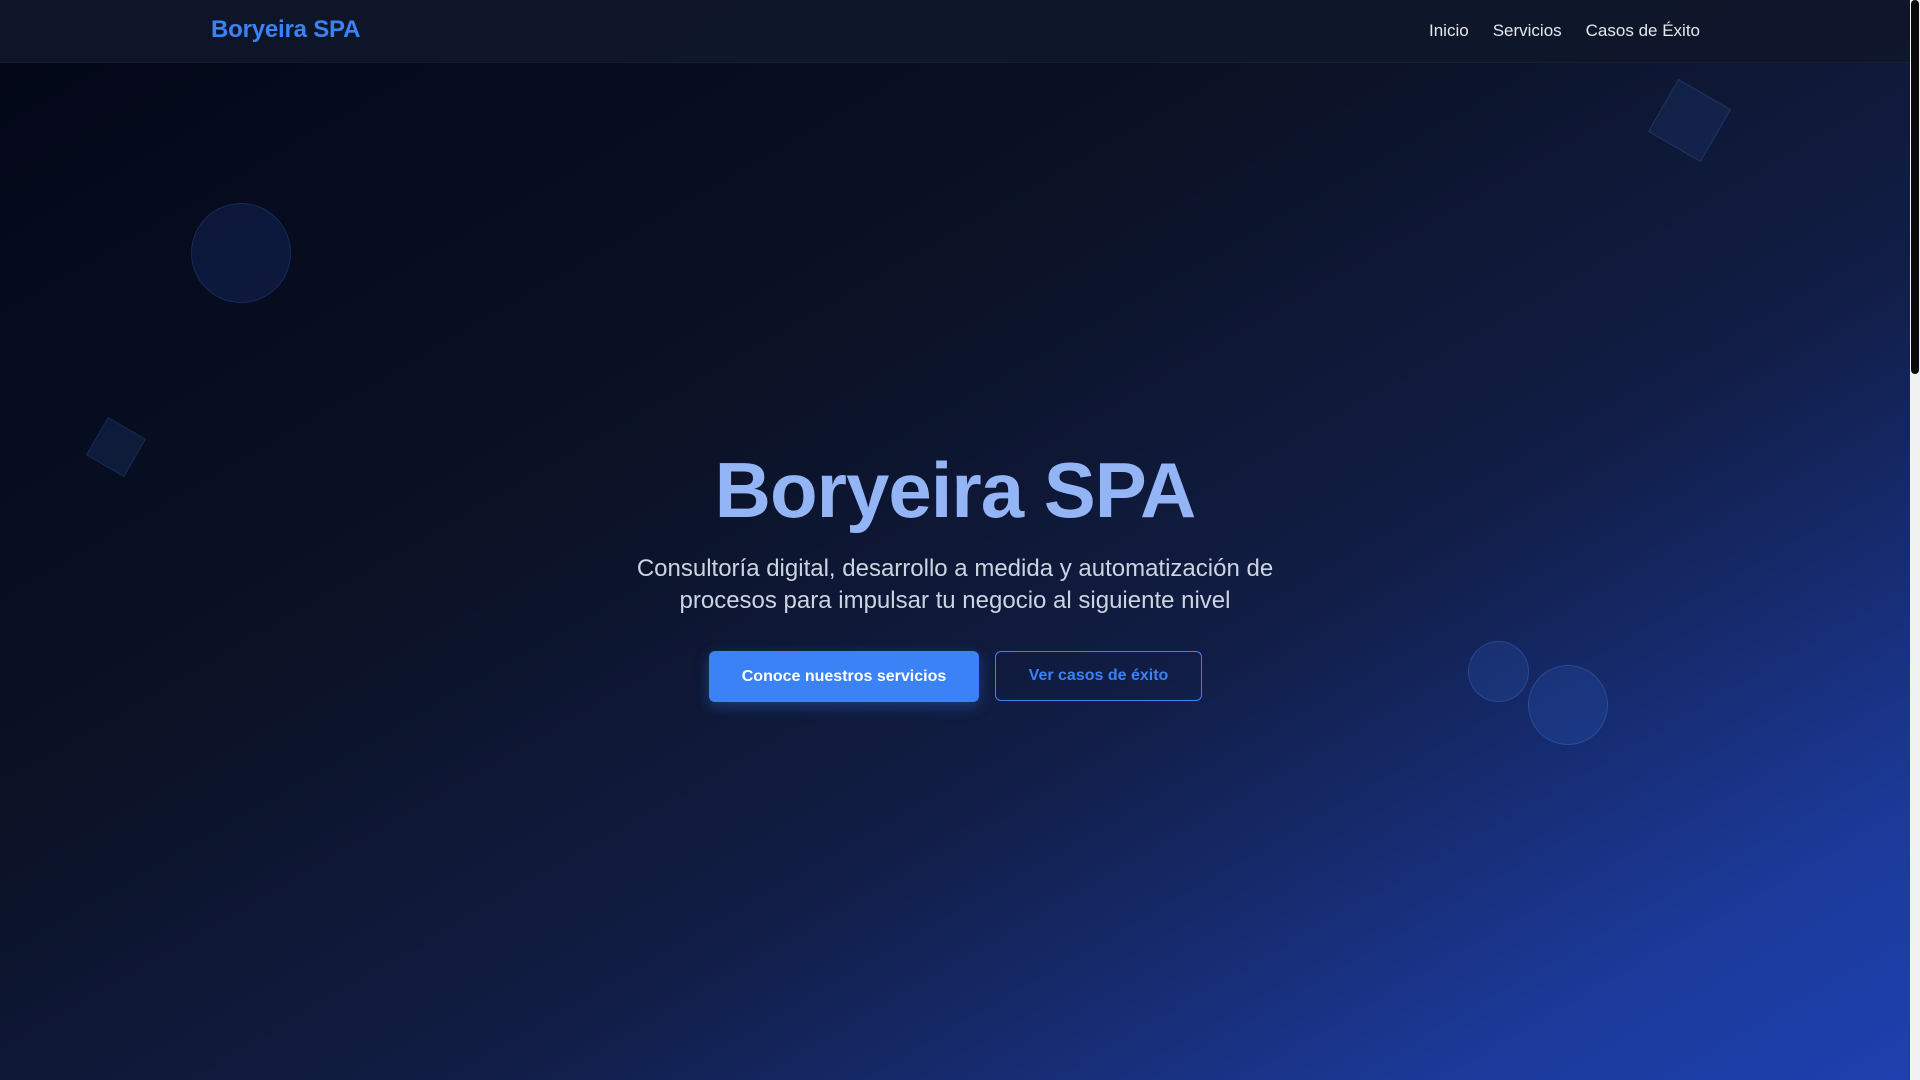 This screenshot has width=1920, height=1080. I want to click on success-cases-button: Ver casos de éxito, so click(1098, 676).